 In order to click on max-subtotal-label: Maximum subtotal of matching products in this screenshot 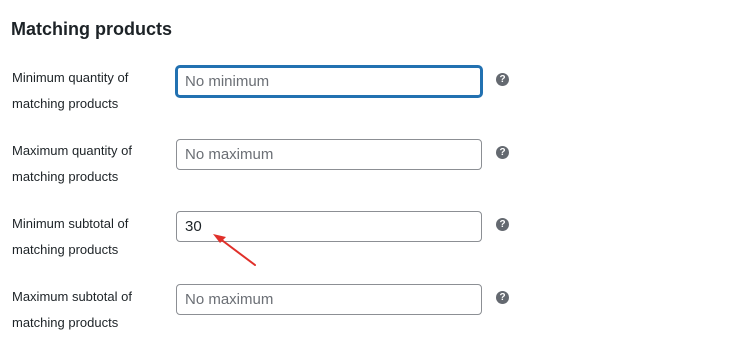, I will do `click(72, 309)`.